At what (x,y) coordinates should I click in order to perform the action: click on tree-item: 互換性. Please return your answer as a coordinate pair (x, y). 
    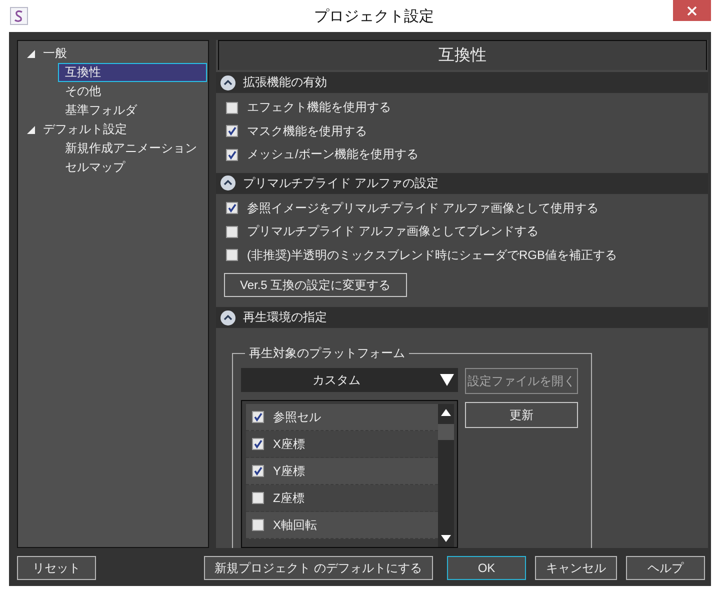
    Looking at the image, I should click on (132, 72).